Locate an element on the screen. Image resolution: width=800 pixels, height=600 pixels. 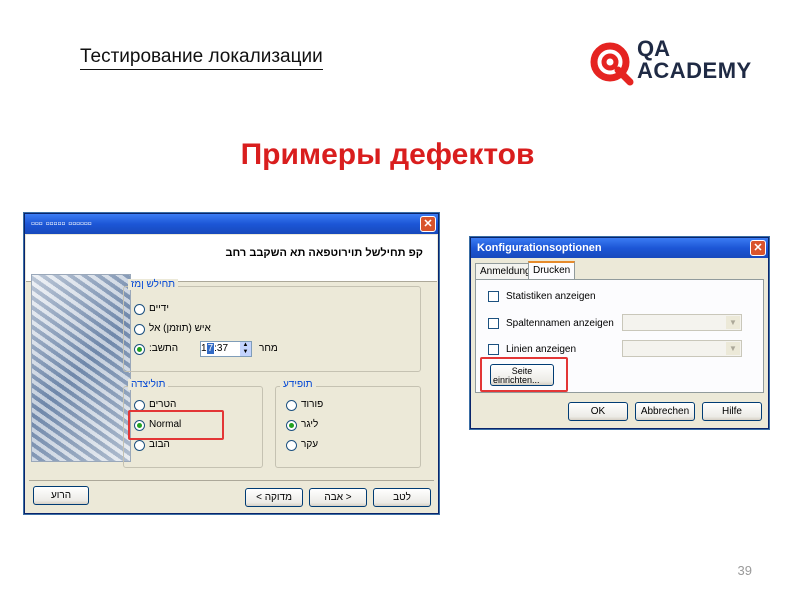
radio-format-0-label: פורוד is located at coordinates (312, 404).